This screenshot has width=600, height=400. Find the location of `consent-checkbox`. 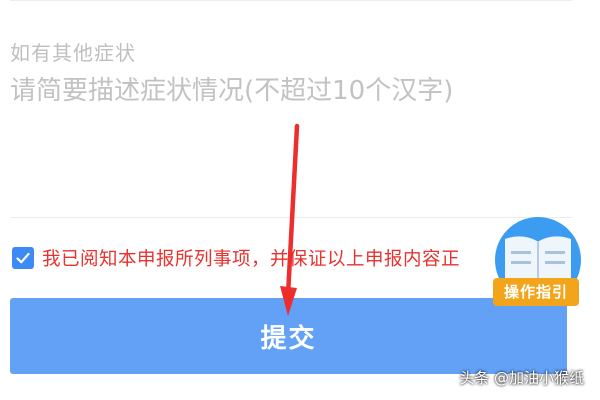

consent-checkbox is located at coordinates (23, 258).